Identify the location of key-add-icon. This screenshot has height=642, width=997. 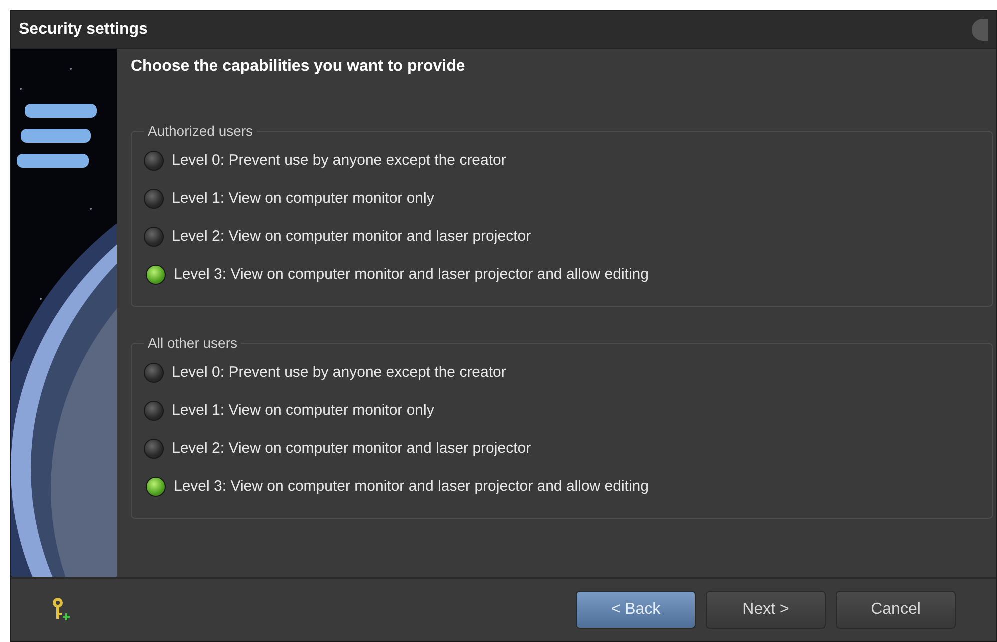
(61, 610).